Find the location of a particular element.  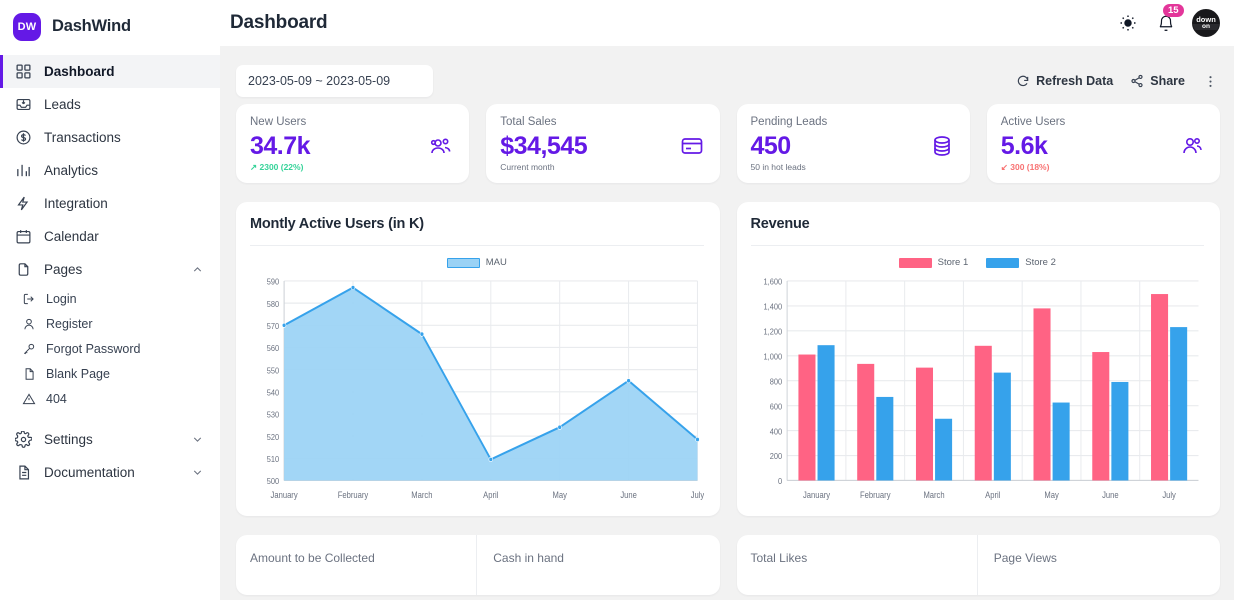

svg-text: 500 is located at coordinates (273, 482).